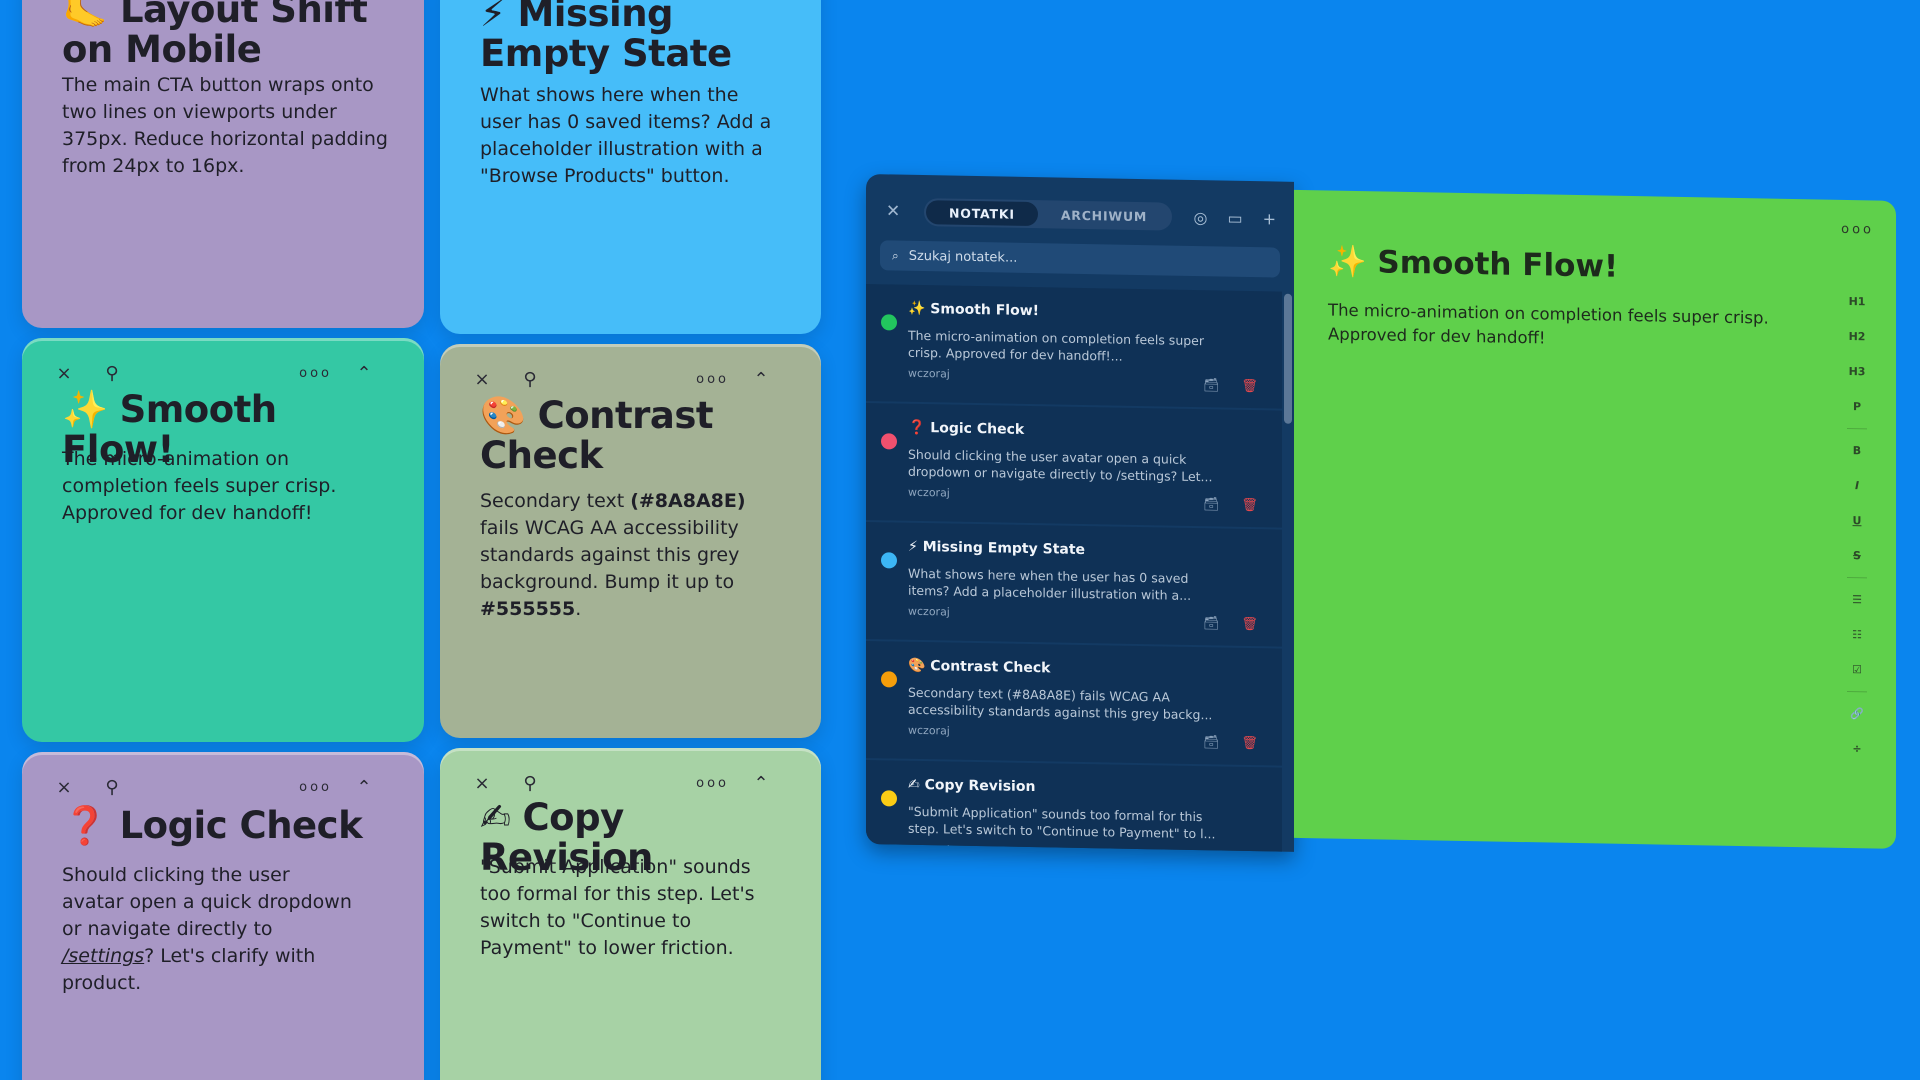 This screenshot has height=1080, width=1920. I want to click on note-date: wczoraj, so click(929, 847).